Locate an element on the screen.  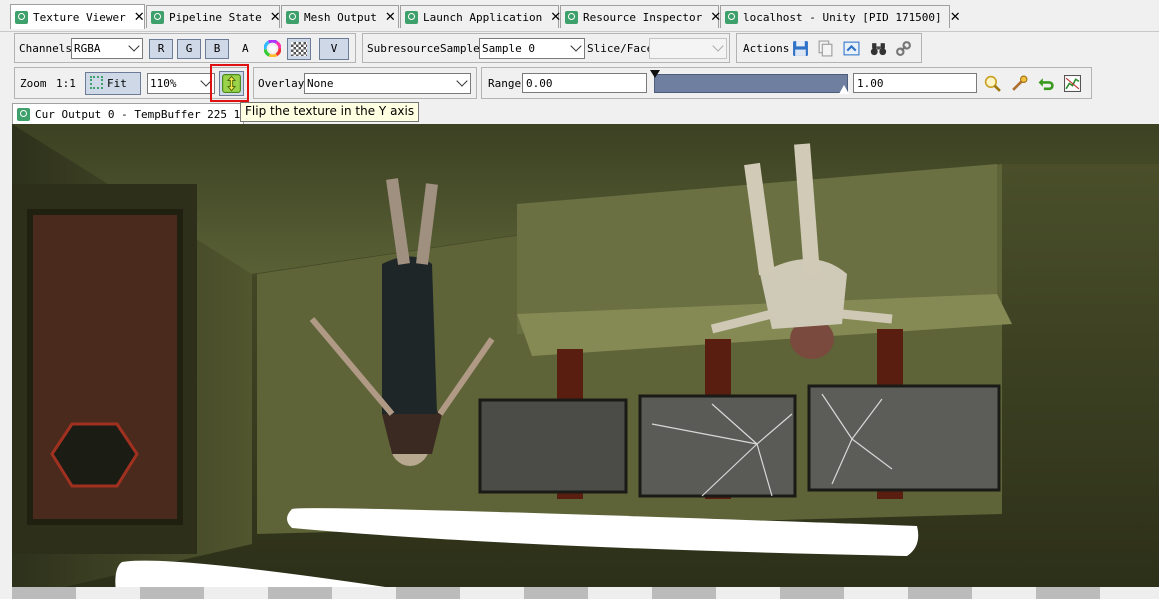
channels-value: RGBA is located at coordinates (87, 48).